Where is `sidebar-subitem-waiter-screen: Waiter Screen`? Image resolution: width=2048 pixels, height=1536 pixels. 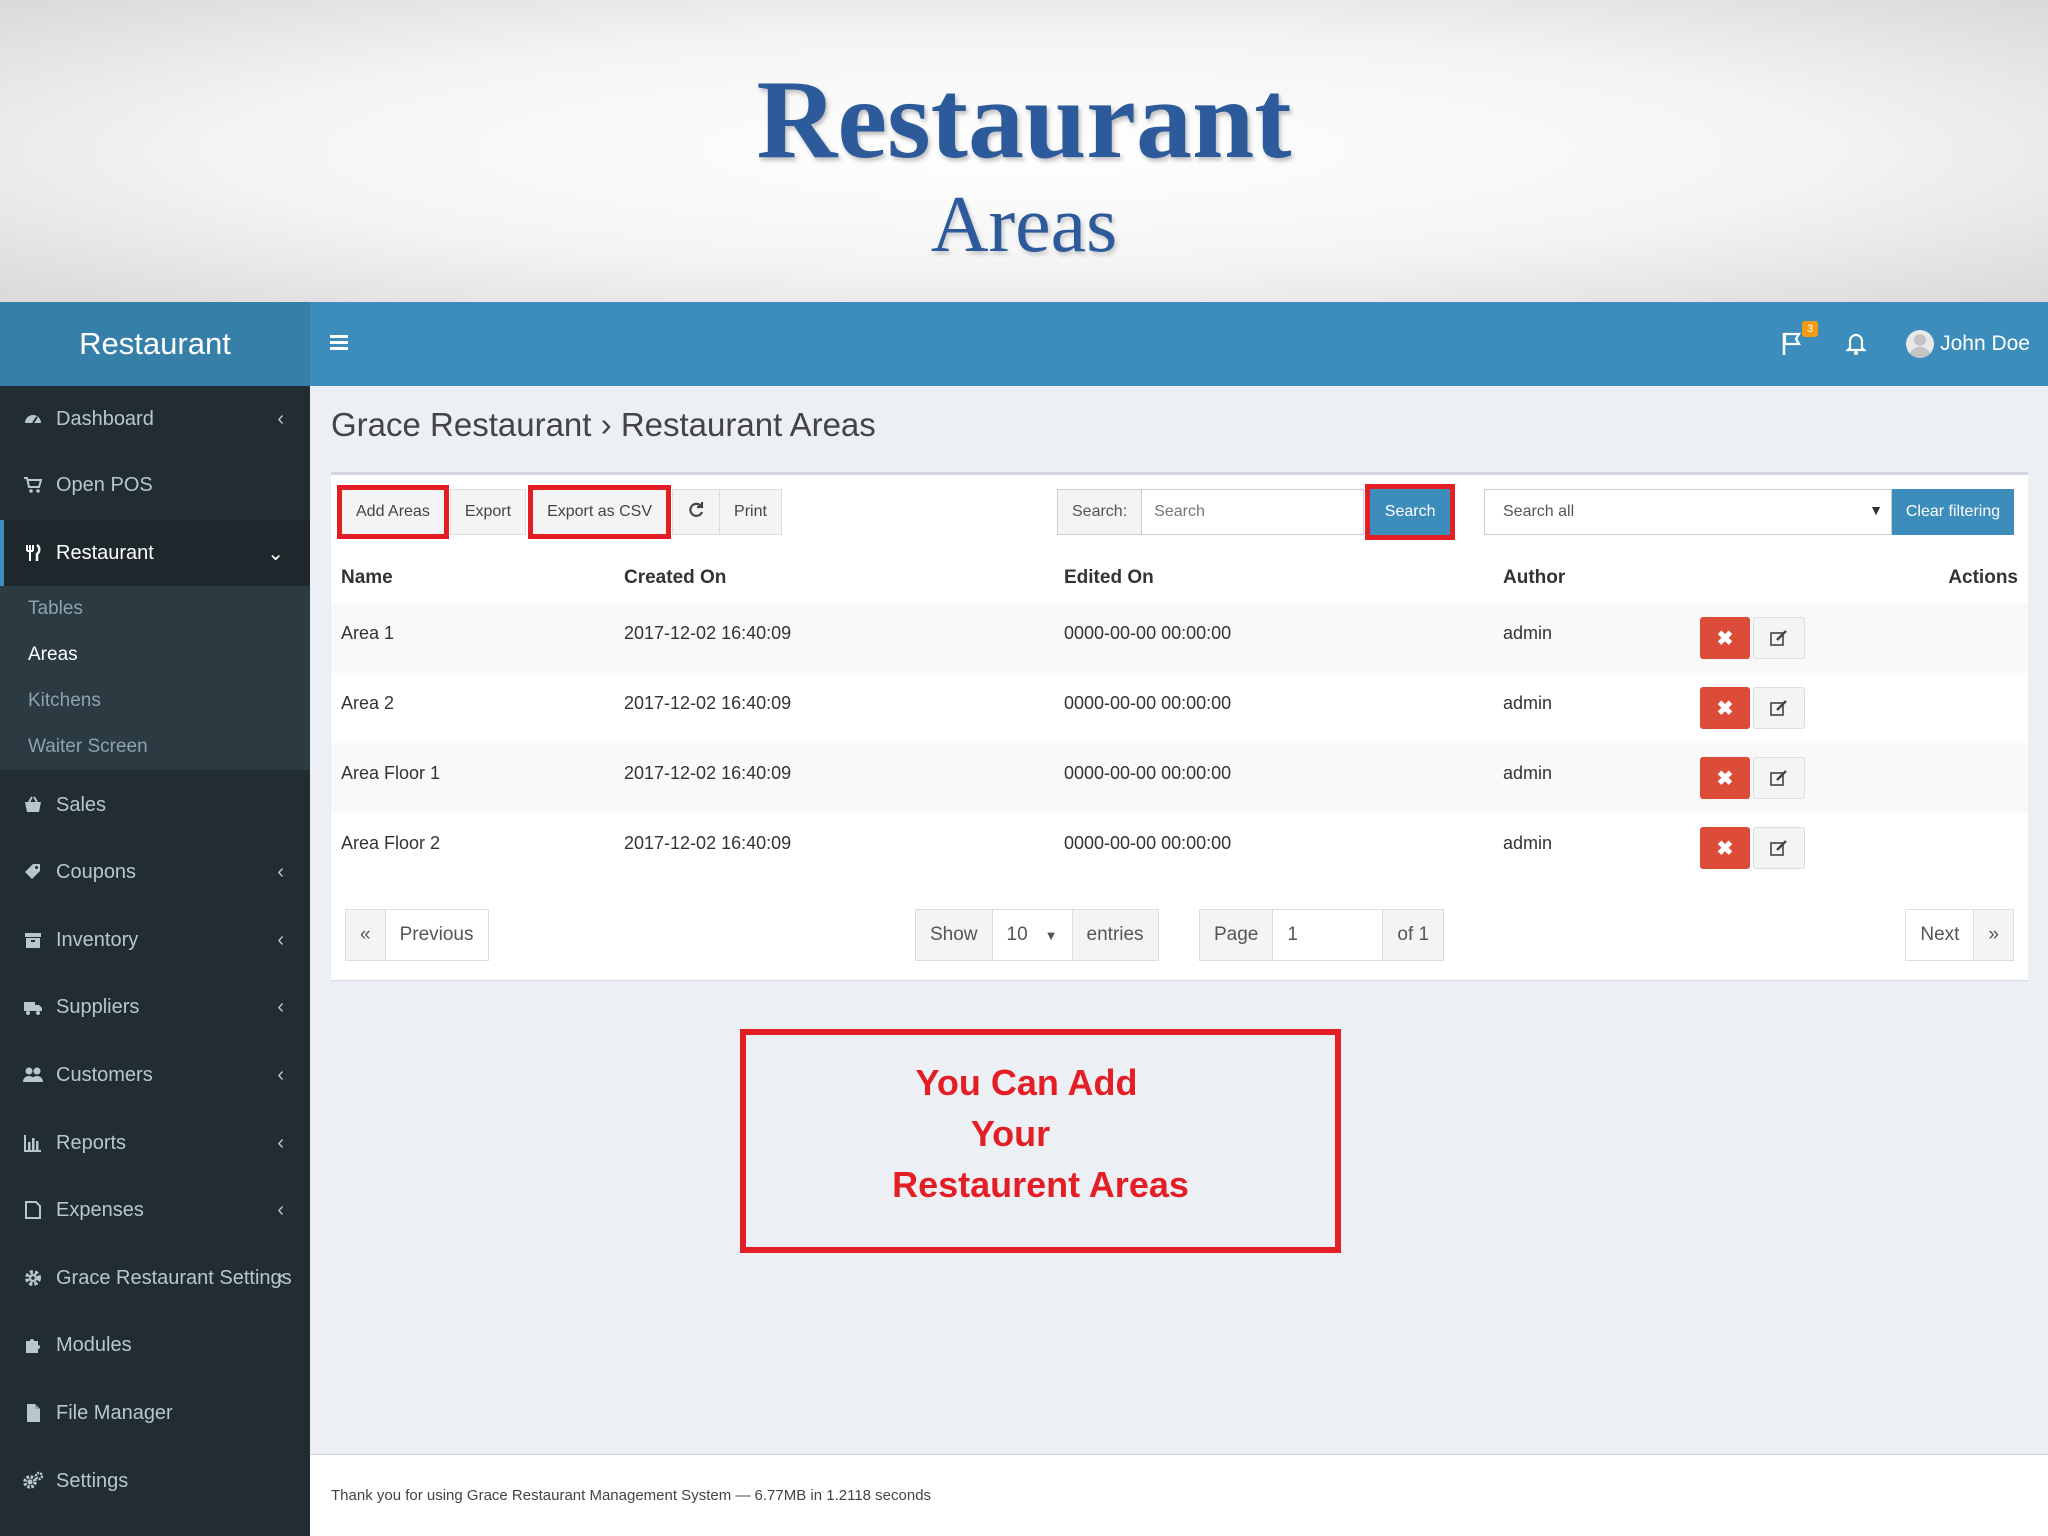
sidebar-subitem-waiter-screen: Waiter Screen is located at coordinates (155, 747).